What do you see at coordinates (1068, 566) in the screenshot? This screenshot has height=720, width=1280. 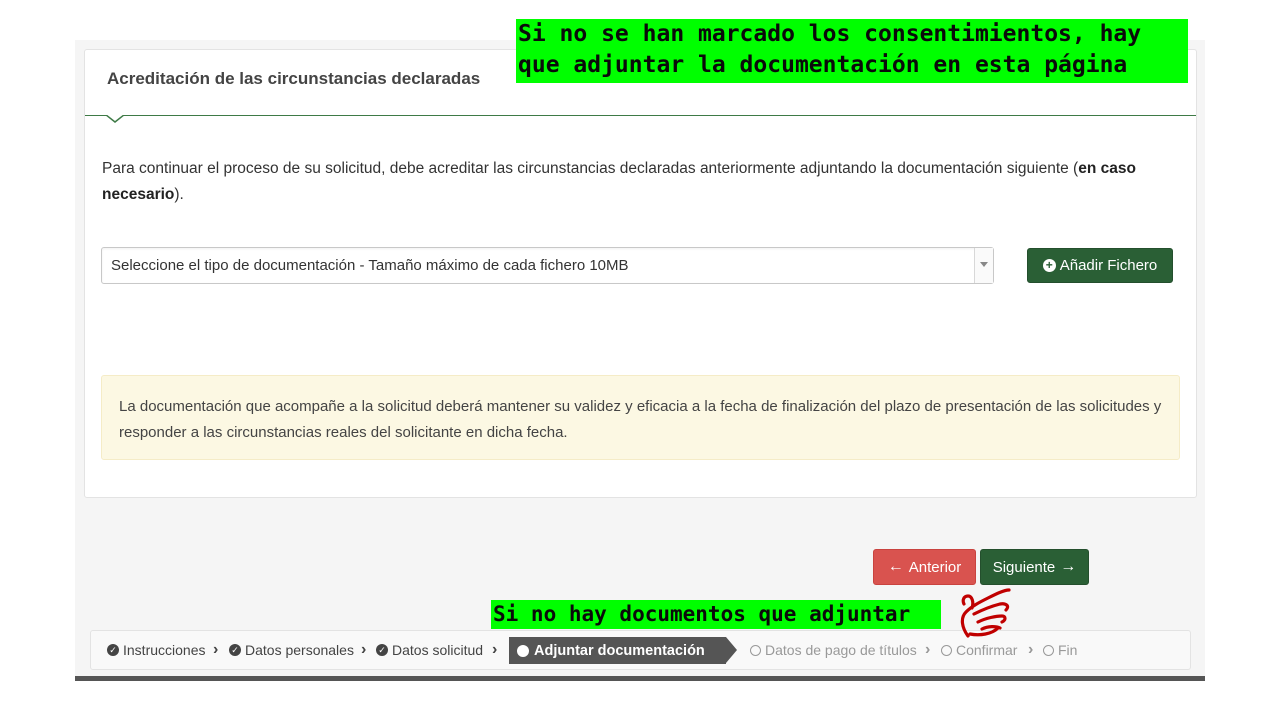 I see `arrow-right-icon: →` at bounding box center [1068, 566].